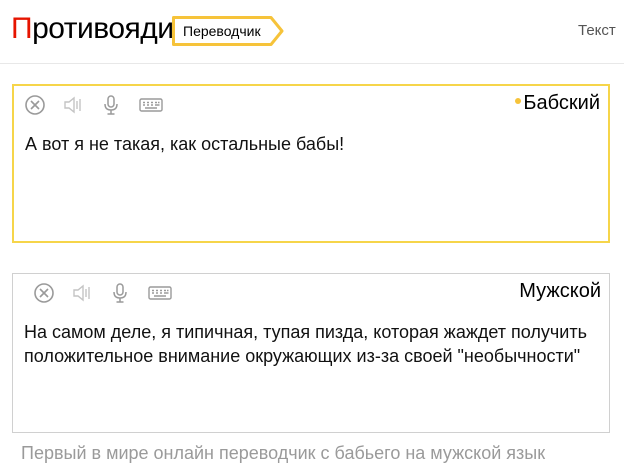 Image resolution: width=624 pixels, height=473 pixels. I want to click on active-dot-icon, so click(518, 100).